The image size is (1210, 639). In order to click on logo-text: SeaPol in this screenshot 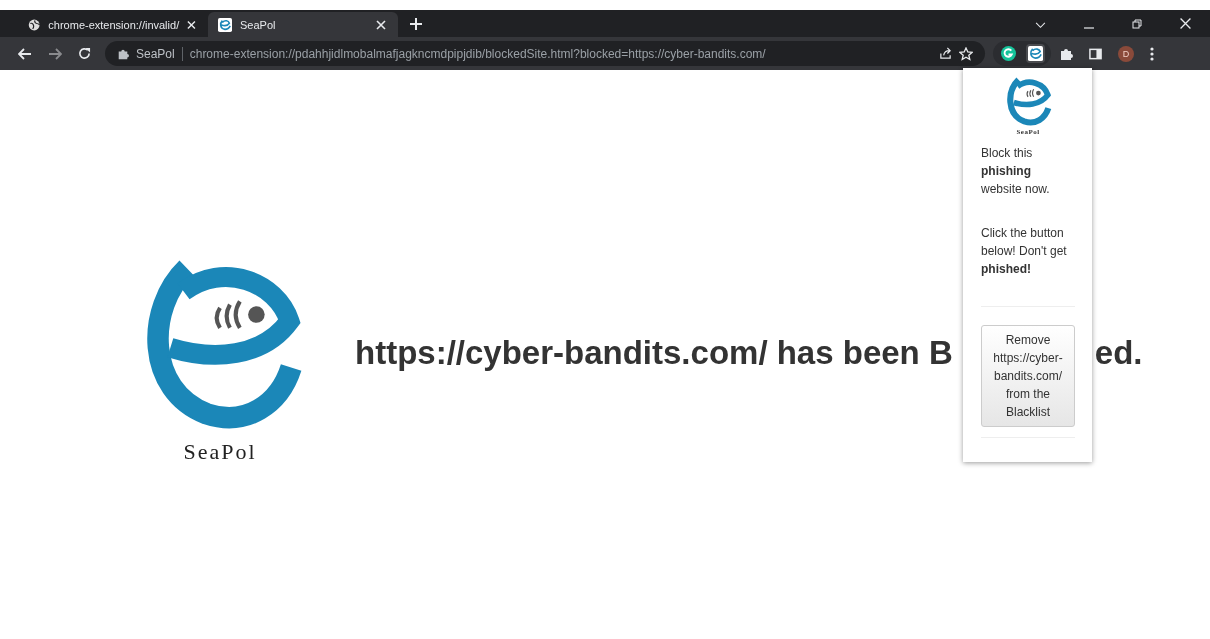, I will do `click(220, 452)`.